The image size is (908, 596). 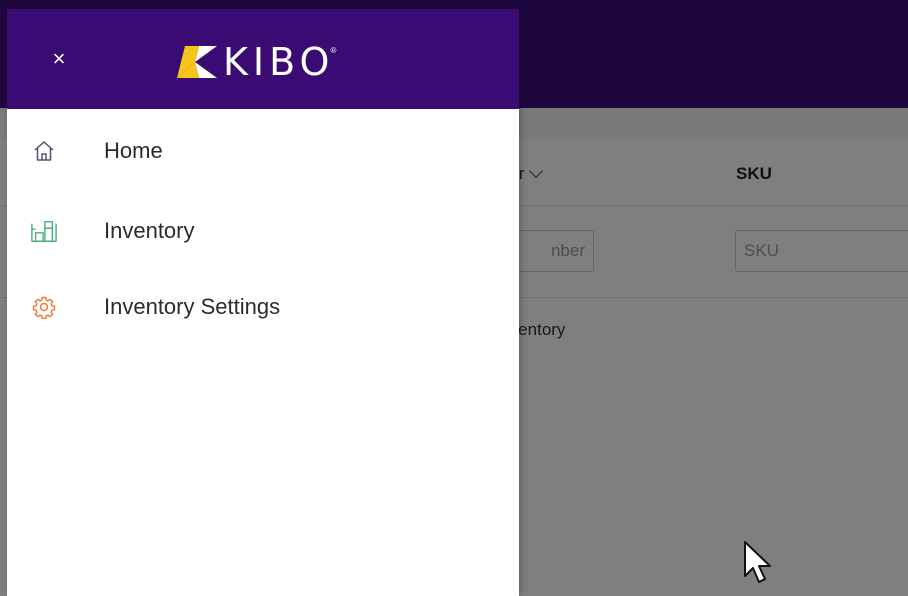 I want to click on inventory-icon, so click(x=44, y=231).